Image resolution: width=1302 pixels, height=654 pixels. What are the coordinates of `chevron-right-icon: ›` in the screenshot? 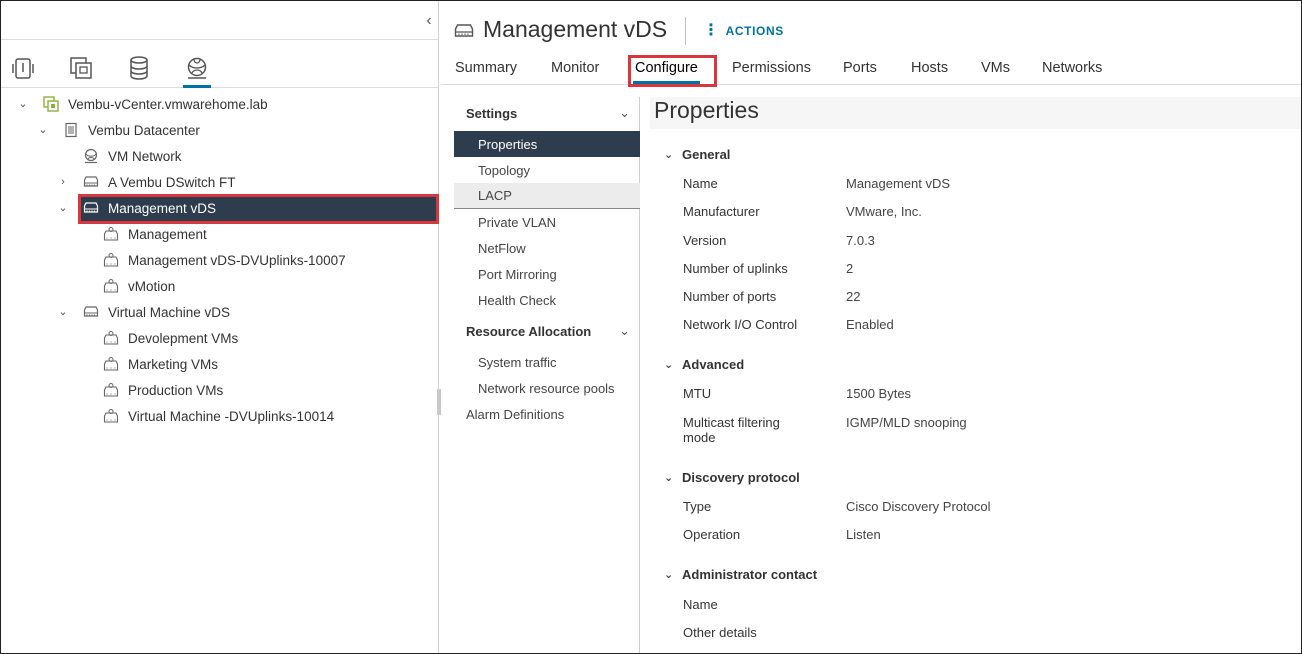 It's located at (63, 182).